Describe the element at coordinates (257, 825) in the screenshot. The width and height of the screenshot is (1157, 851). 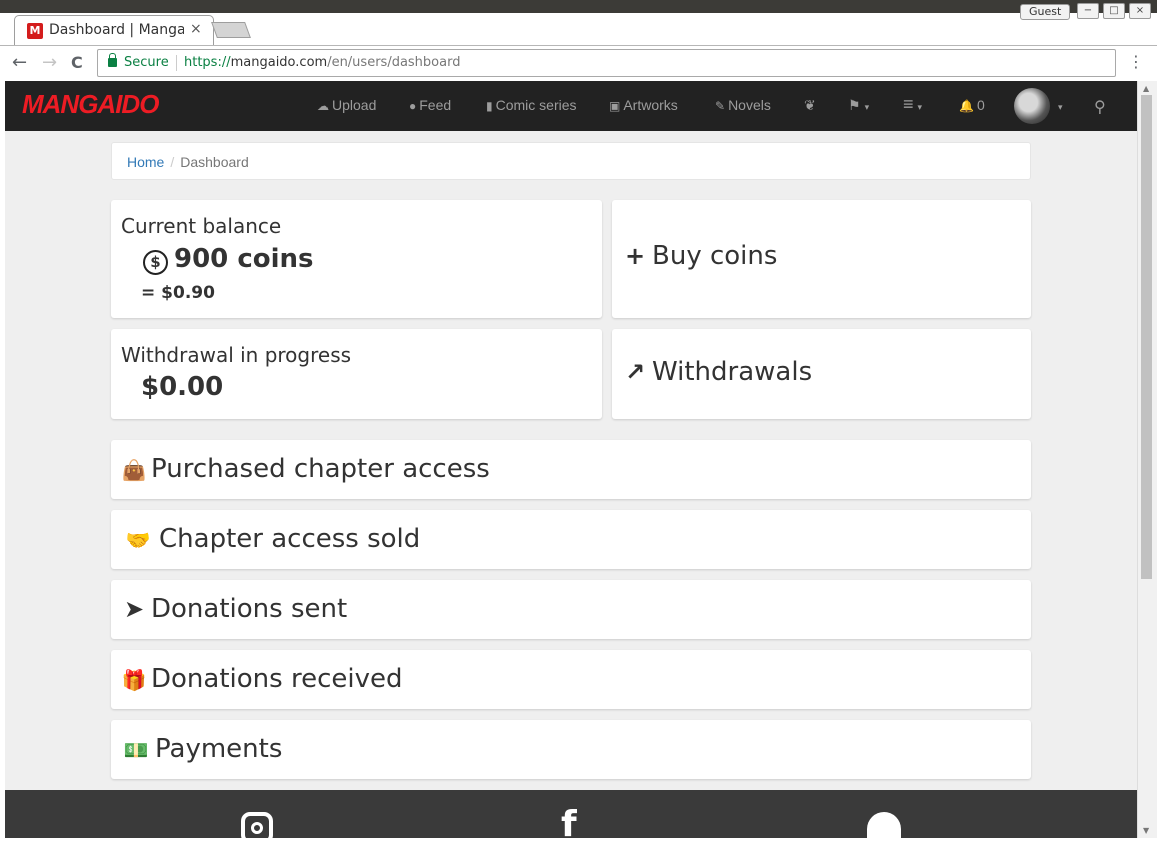
I see `instagram-icon` at that location.